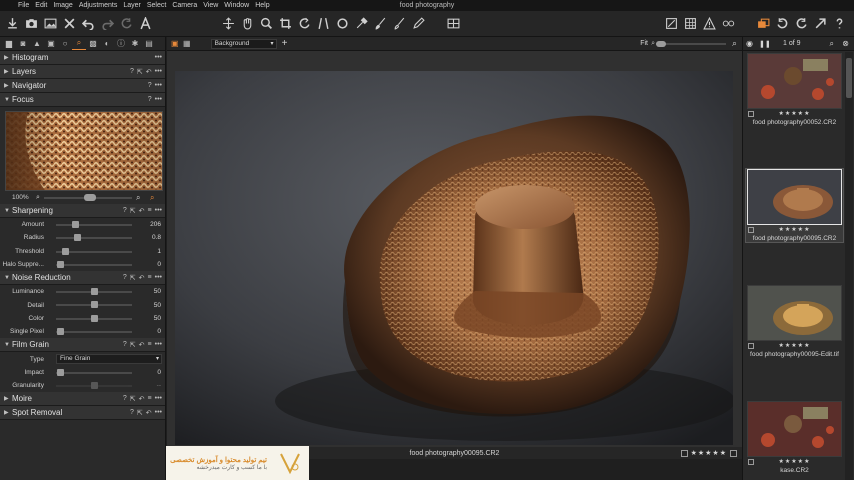 The image size is (854, 480). Describe the element at coordinates (94, 372) in the screenshot. I see `grain-impact-slider` at that location.